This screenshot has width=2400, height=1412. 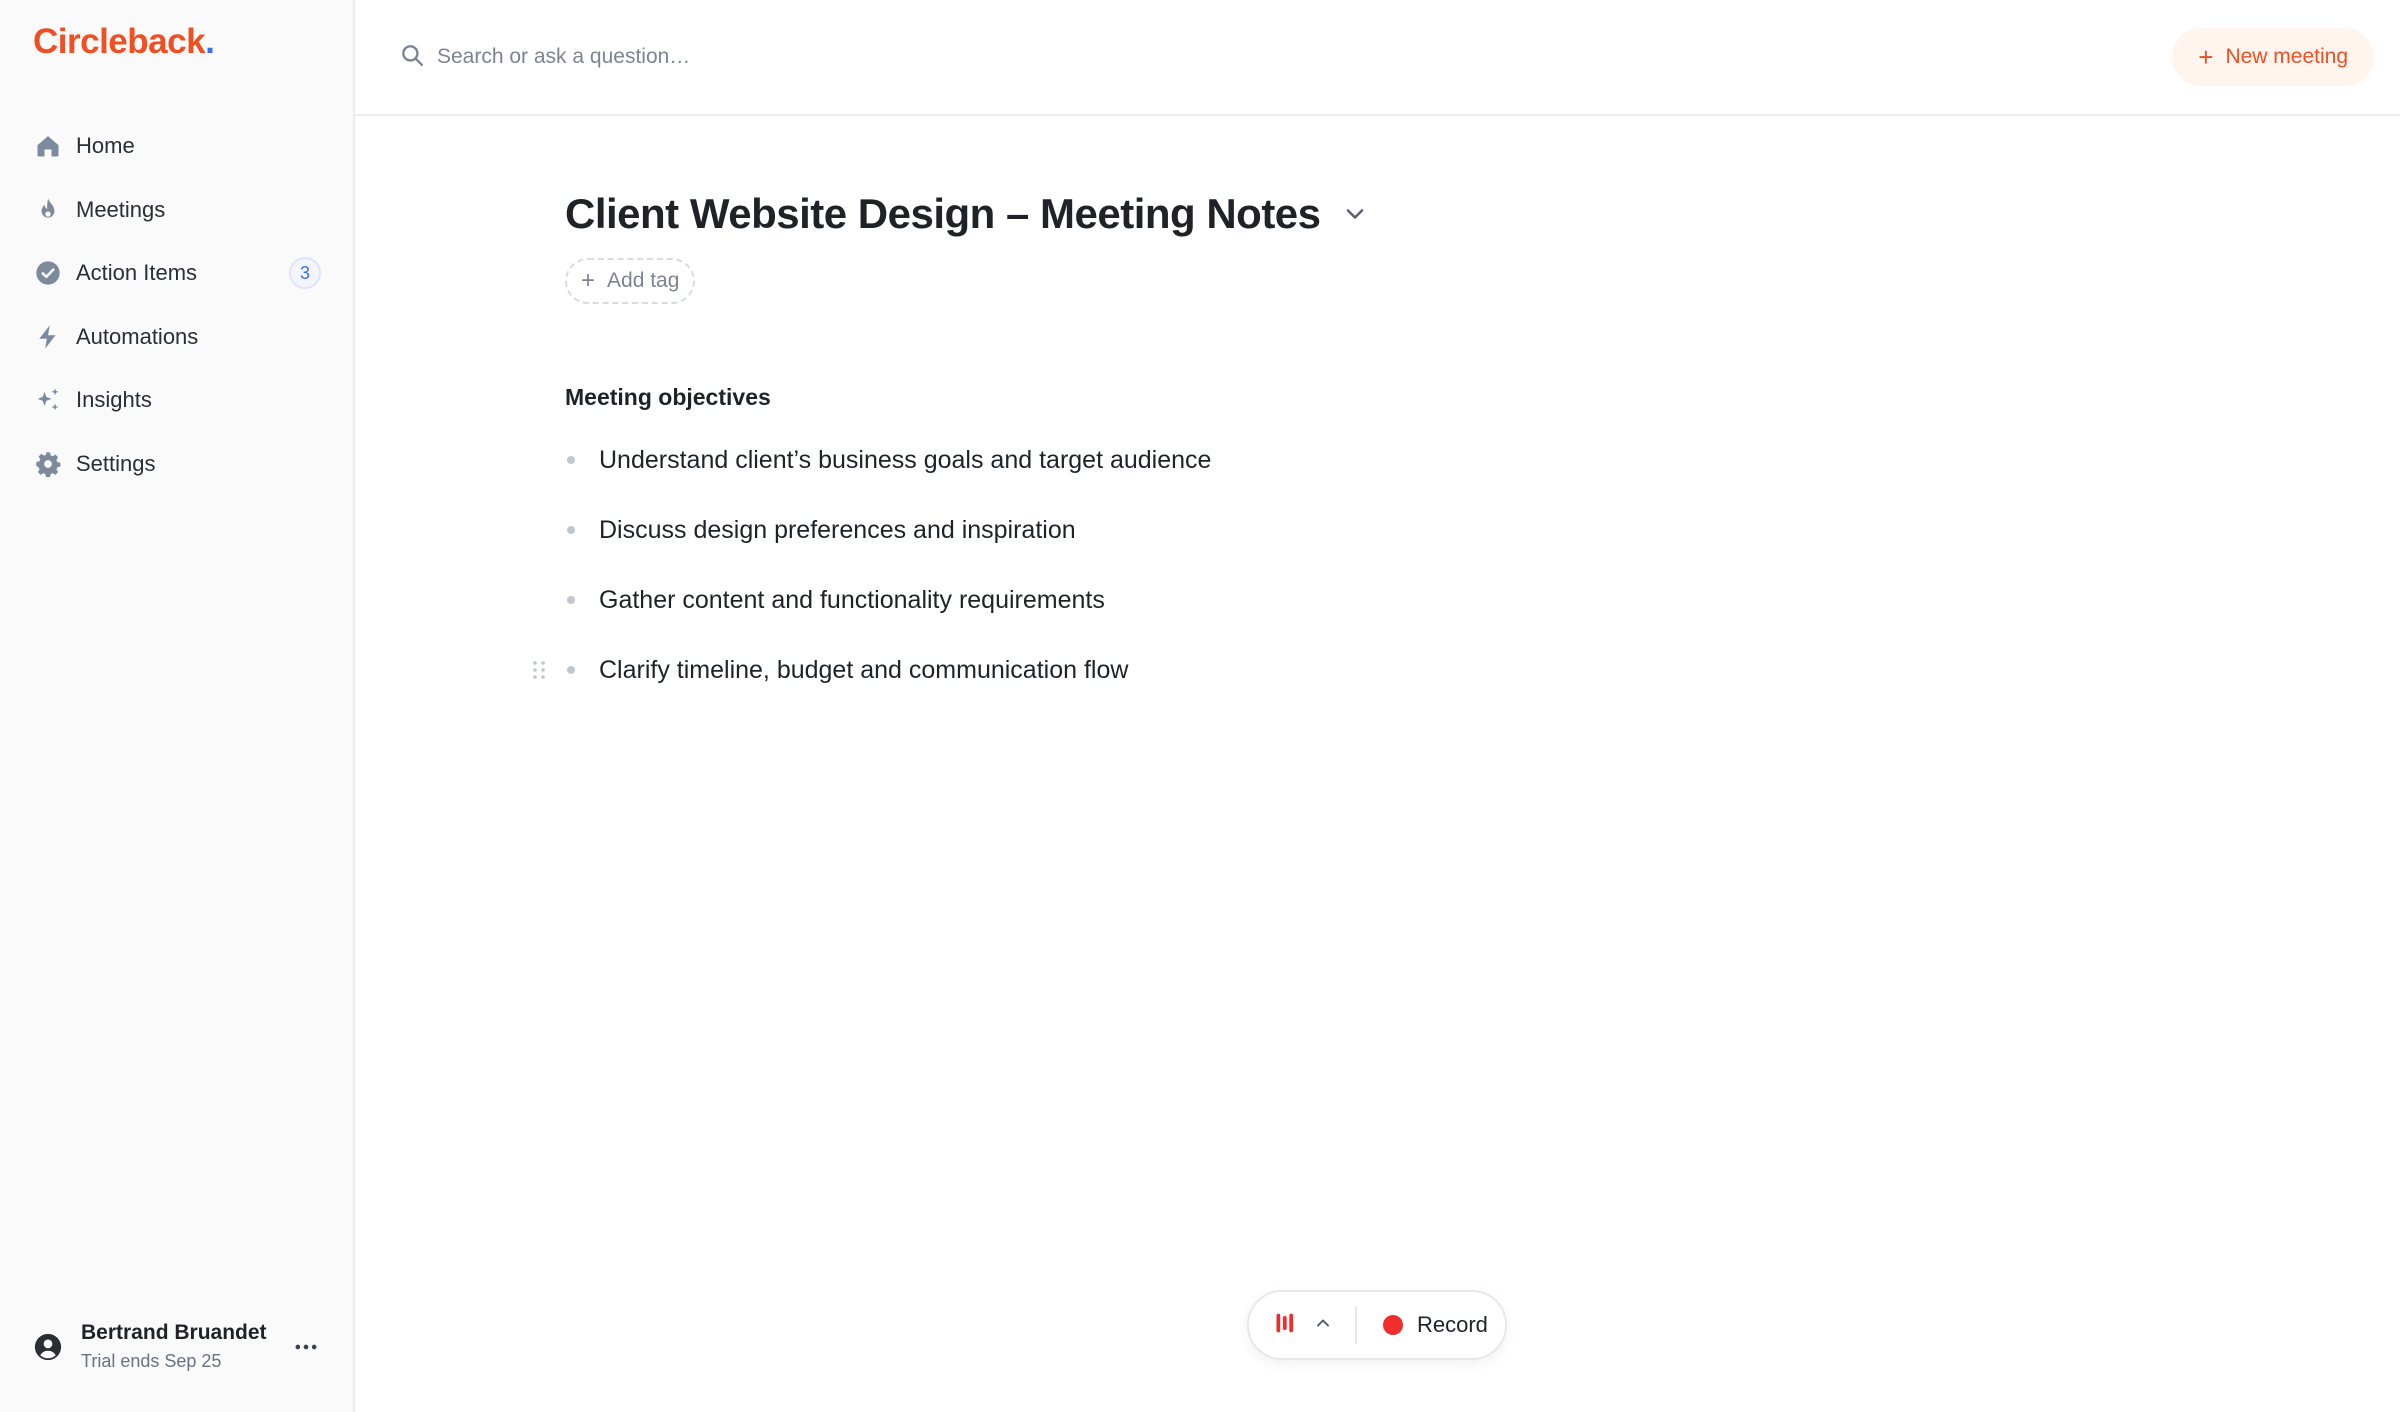 I want to click on flame-icon, so click(x=48, y=210).